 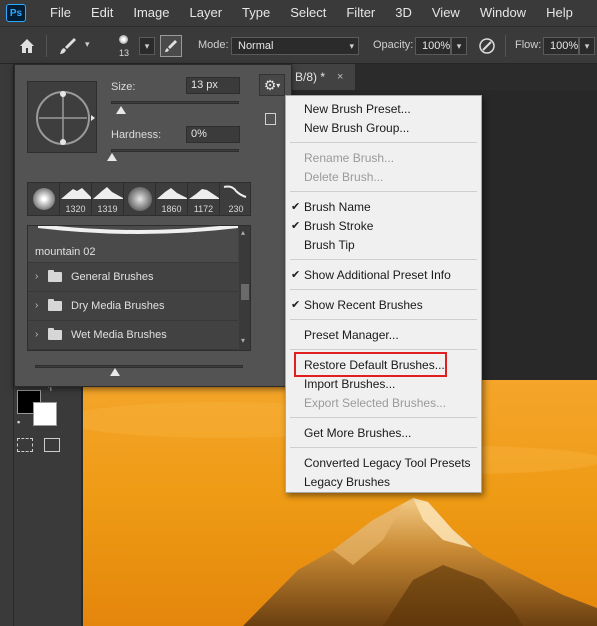 I want to click on flow-label: Flow:, so click(x=528, y=45).